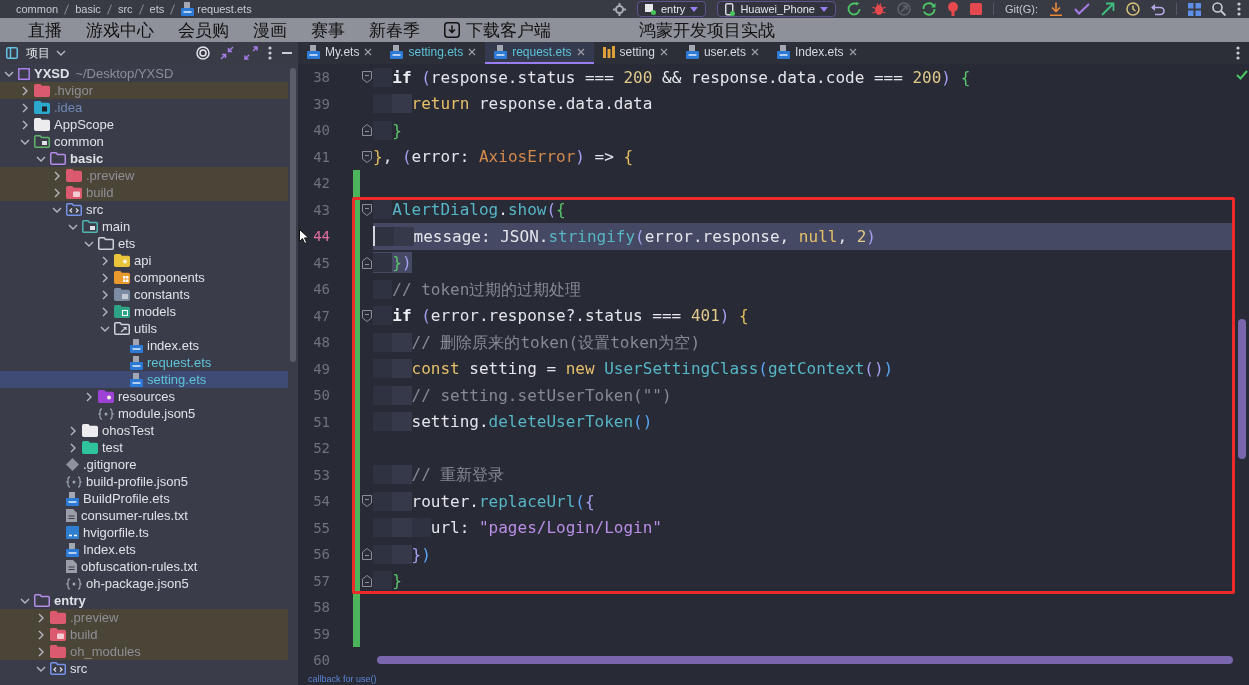 The image size is (1249, 685). I want to click on gear-icon, so click(619, 9).